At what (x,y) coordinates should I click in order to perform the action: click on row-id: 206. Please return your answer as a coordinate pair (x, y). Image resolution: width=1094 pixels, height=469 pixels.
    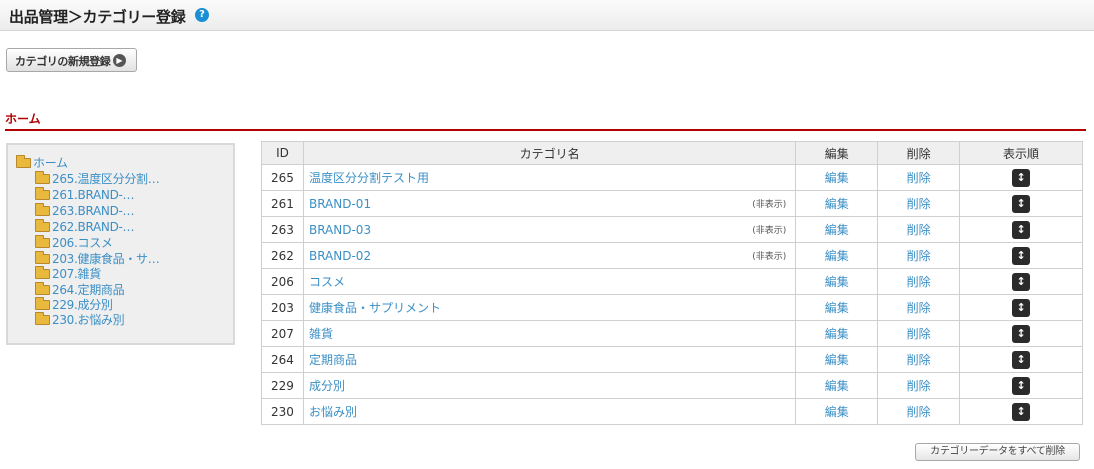
    Looking at the image, I should click on (282, 281).